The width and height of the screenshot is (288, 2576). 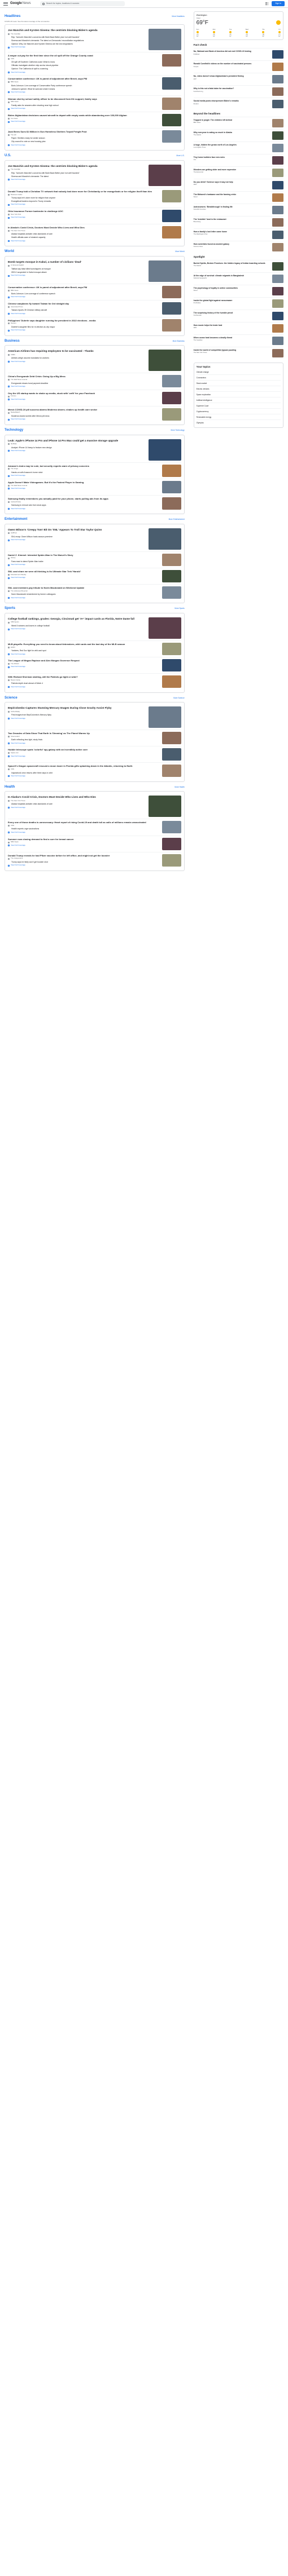 I want to click on topic-item: Artificial intelligence, so click(x=238, y=400).